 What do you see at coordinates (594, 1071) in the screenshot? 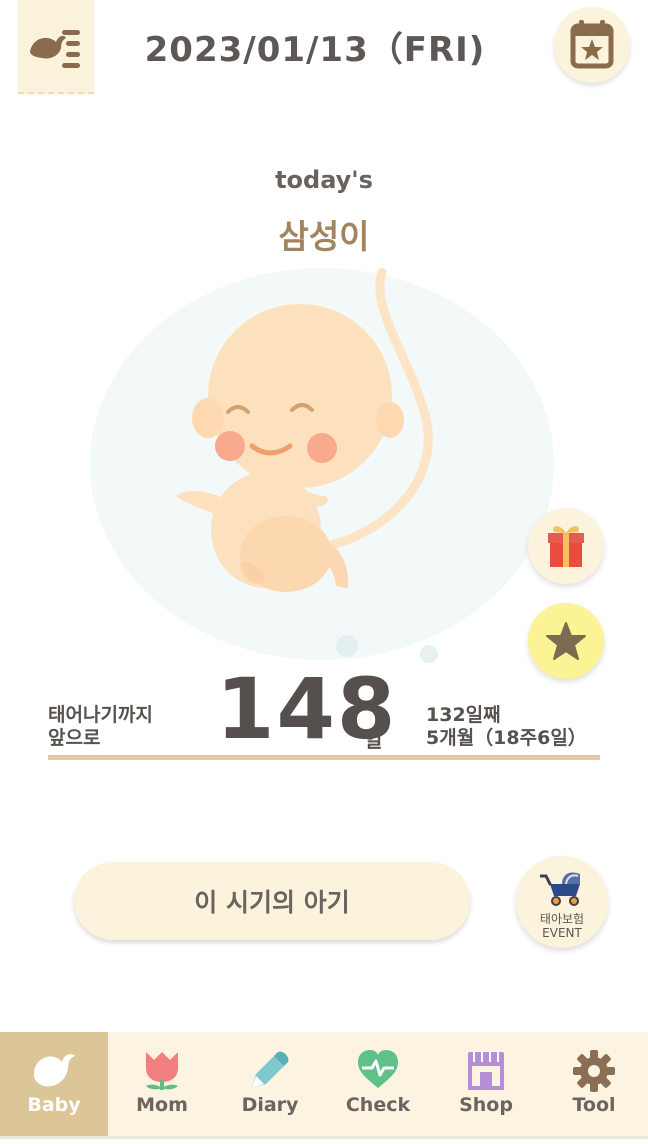
I see `gear-icon` at bounding box center [594, 1071].